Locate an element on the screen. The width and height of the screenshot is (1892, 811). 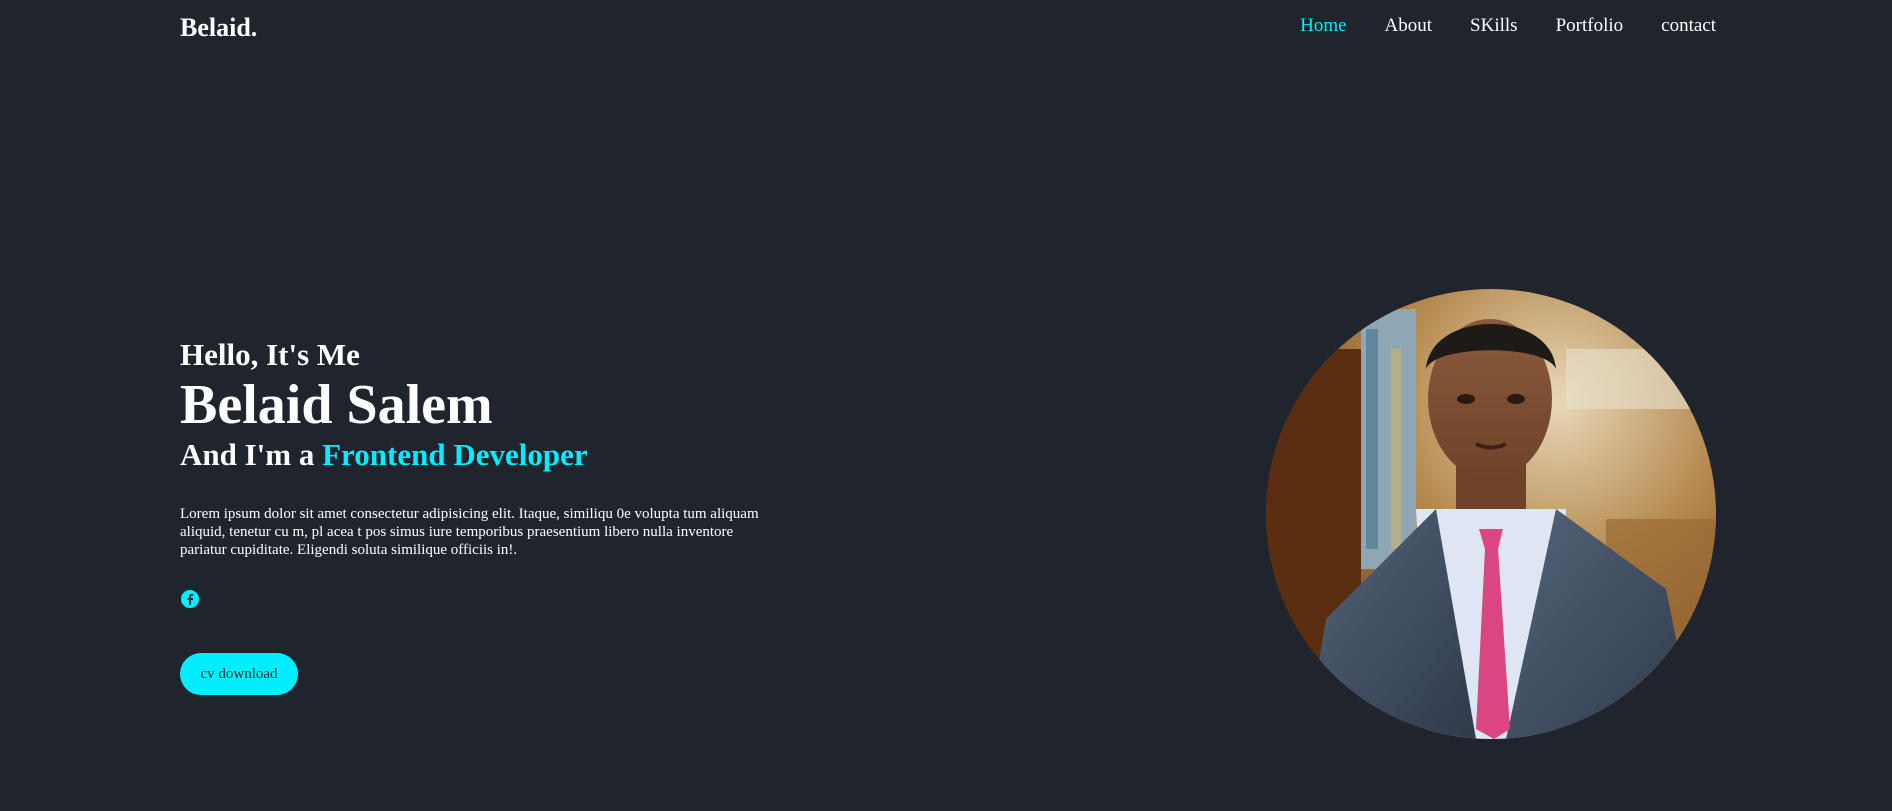
main-nav: Home About SKills Portfolio contact is located at coordinates (1508, 26).